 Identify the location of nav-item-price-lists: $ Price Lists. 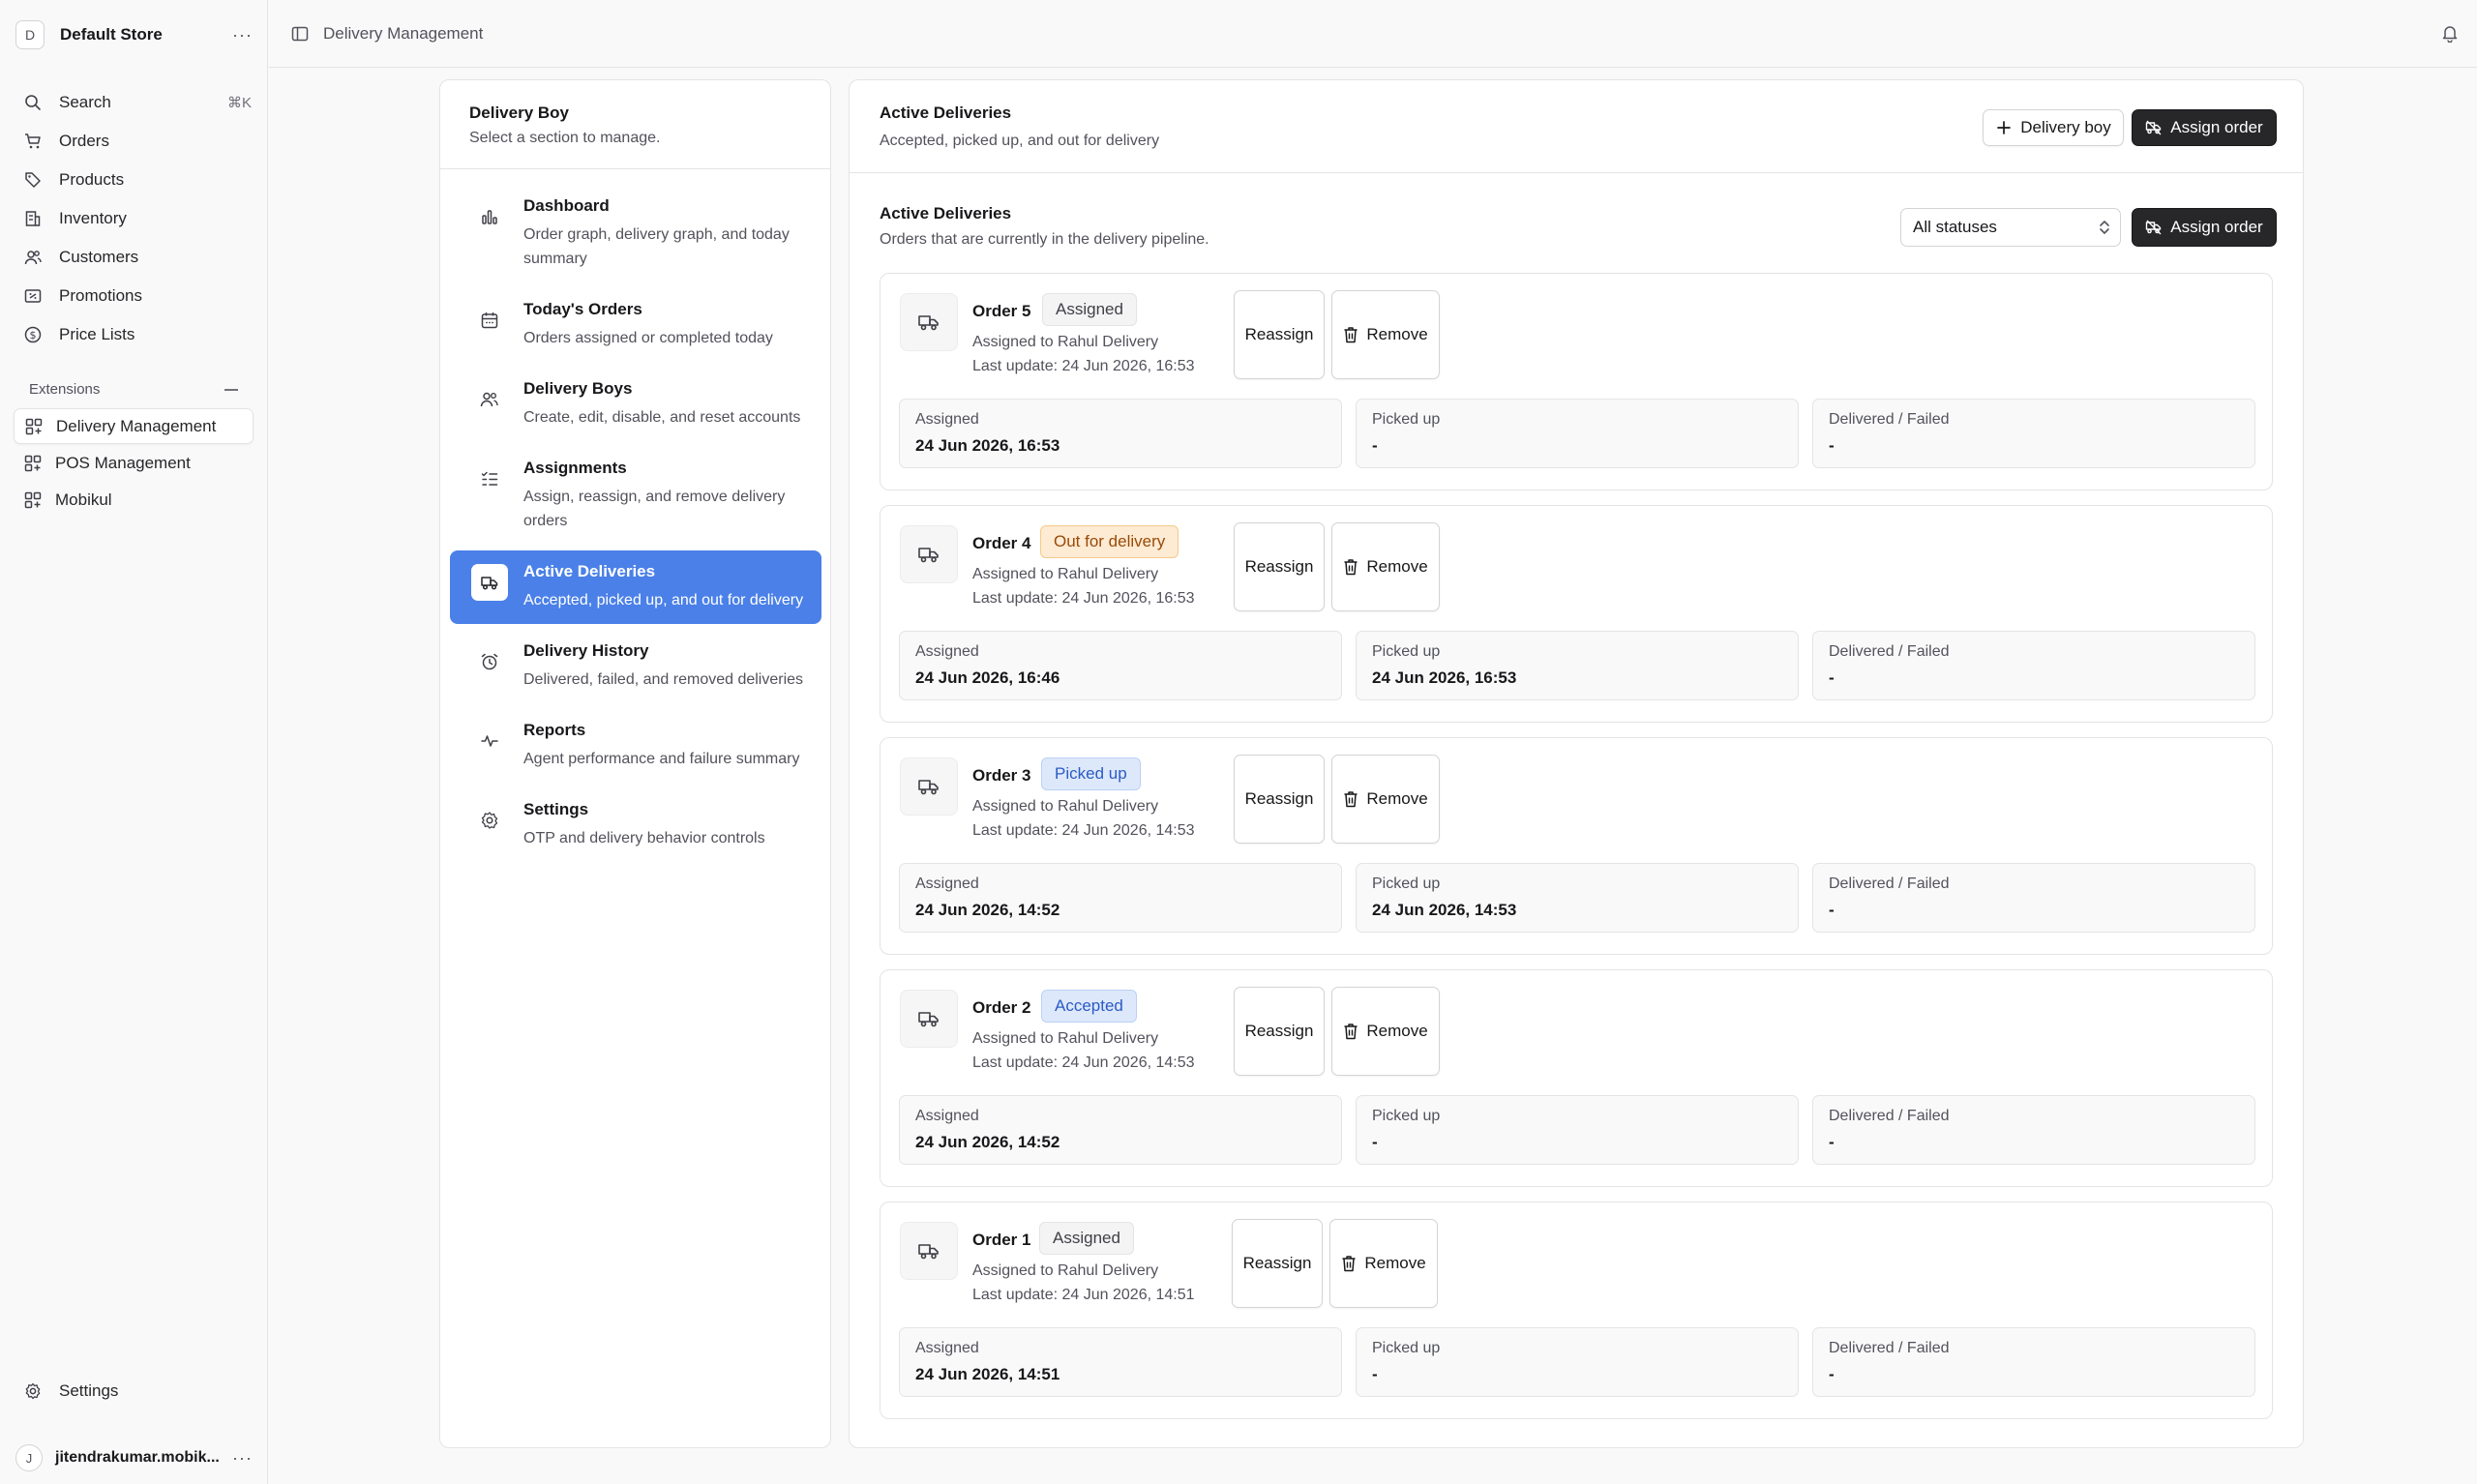
(134, 334).